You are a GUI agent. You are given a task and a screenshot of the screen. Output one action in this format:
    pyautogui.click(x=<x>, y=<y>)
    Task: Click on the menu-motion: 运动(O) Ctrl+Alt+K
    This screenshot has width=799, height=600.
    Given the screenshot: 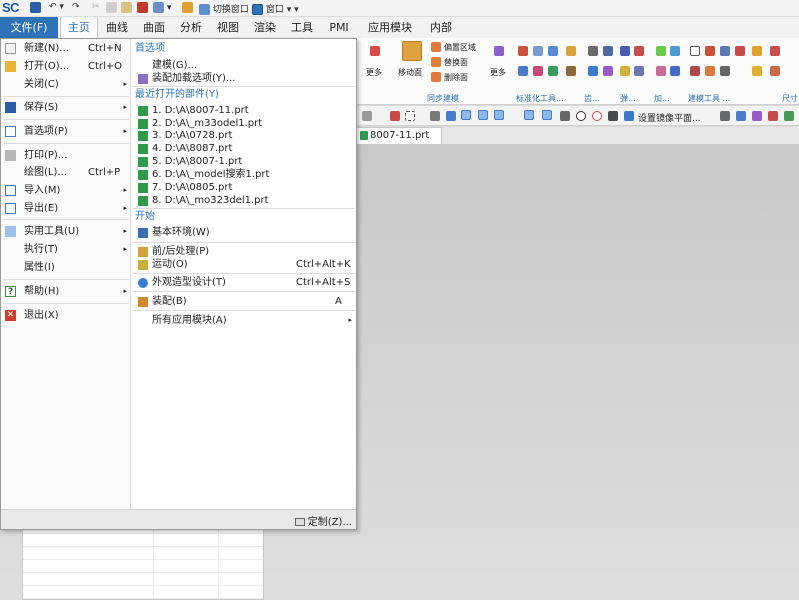 What is the action you would take?
    pyautogui.click(x=244, y=264)
    